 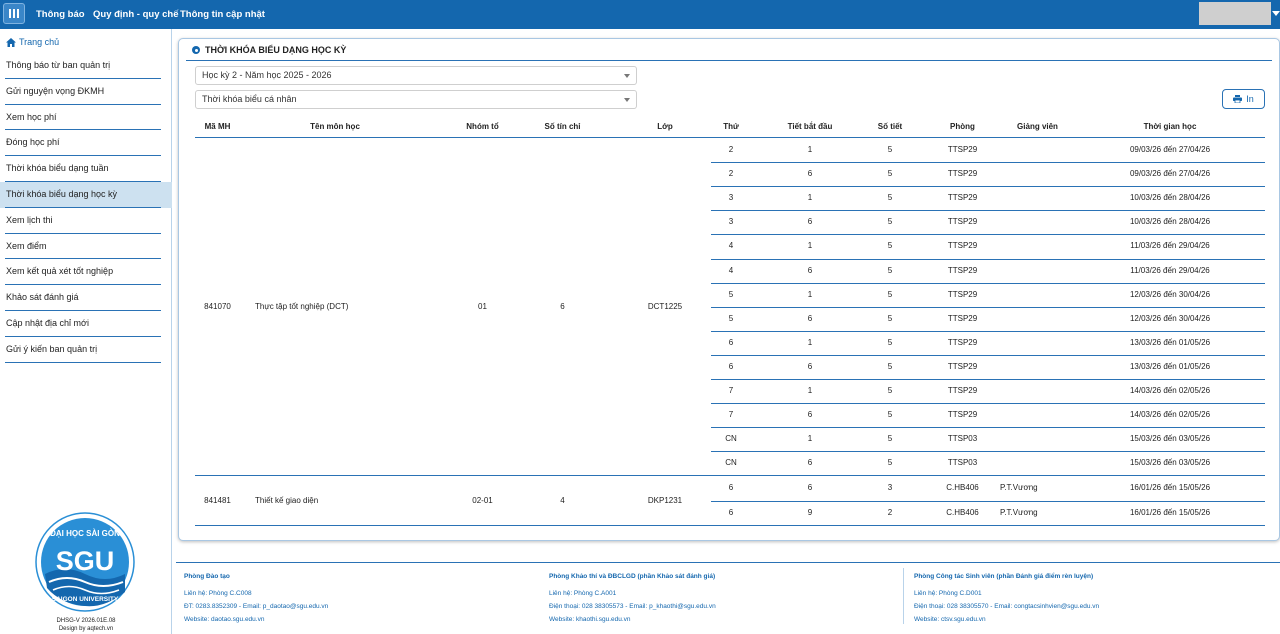 I want to click on column-header: Số tín chỉ, so click(x=562, y=126).